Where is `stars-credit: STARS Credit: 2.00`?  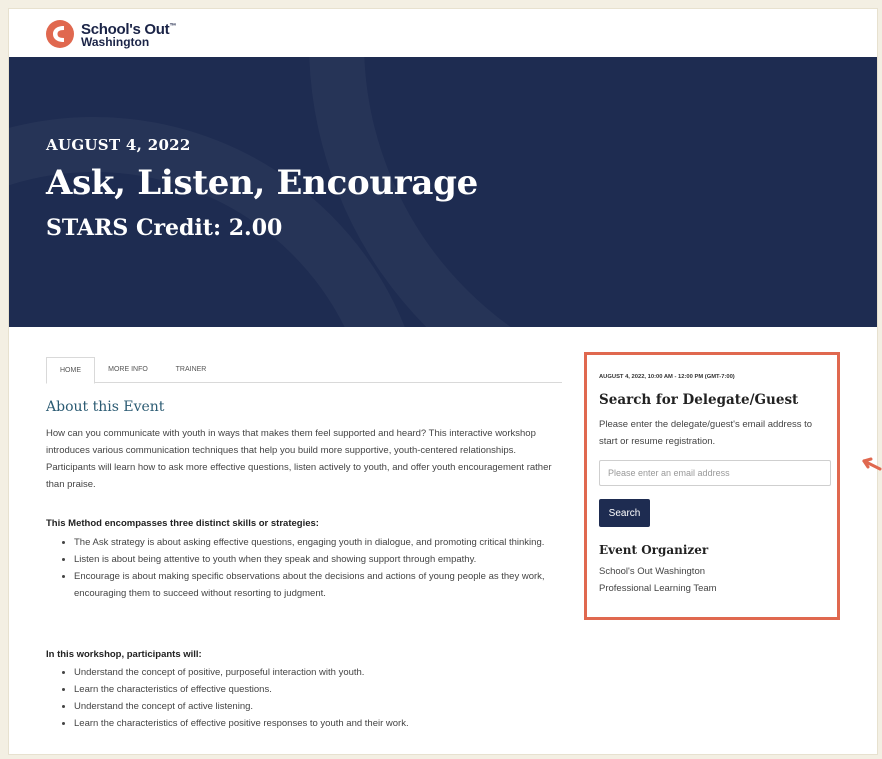 stars-credit: STARS Credit: 2.00 is located at coordinates (164, 228).